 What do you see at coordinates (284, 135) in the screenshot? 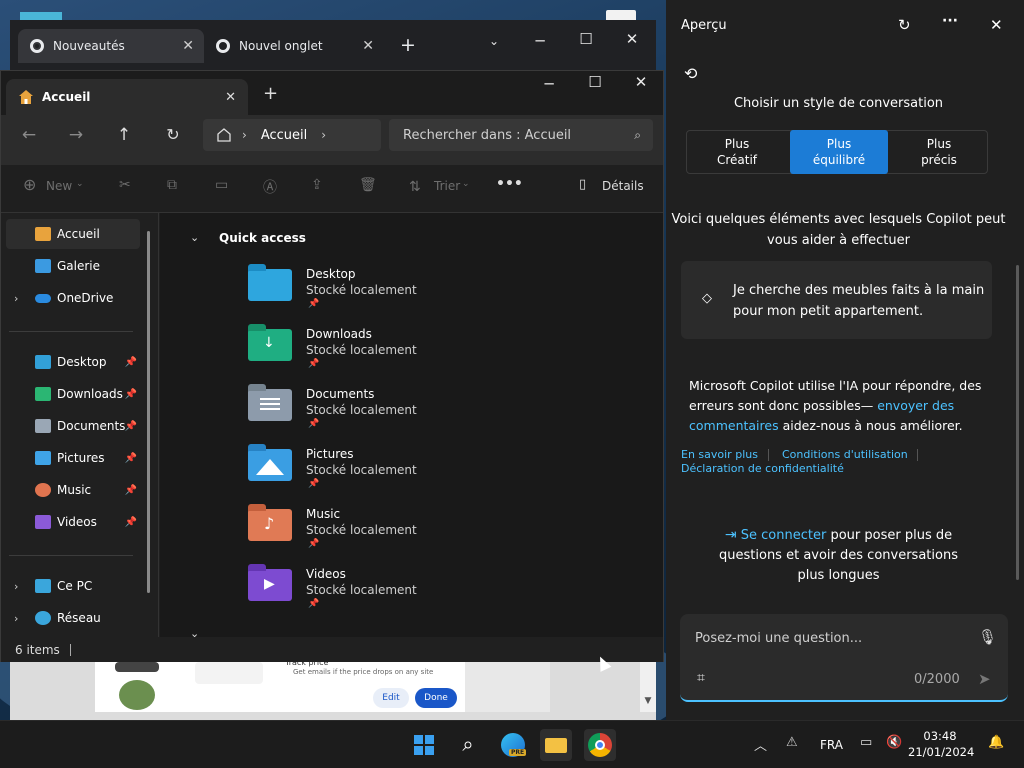
I see `breadcrumb-accueil: Accueil` at bounding box center [284, 135].